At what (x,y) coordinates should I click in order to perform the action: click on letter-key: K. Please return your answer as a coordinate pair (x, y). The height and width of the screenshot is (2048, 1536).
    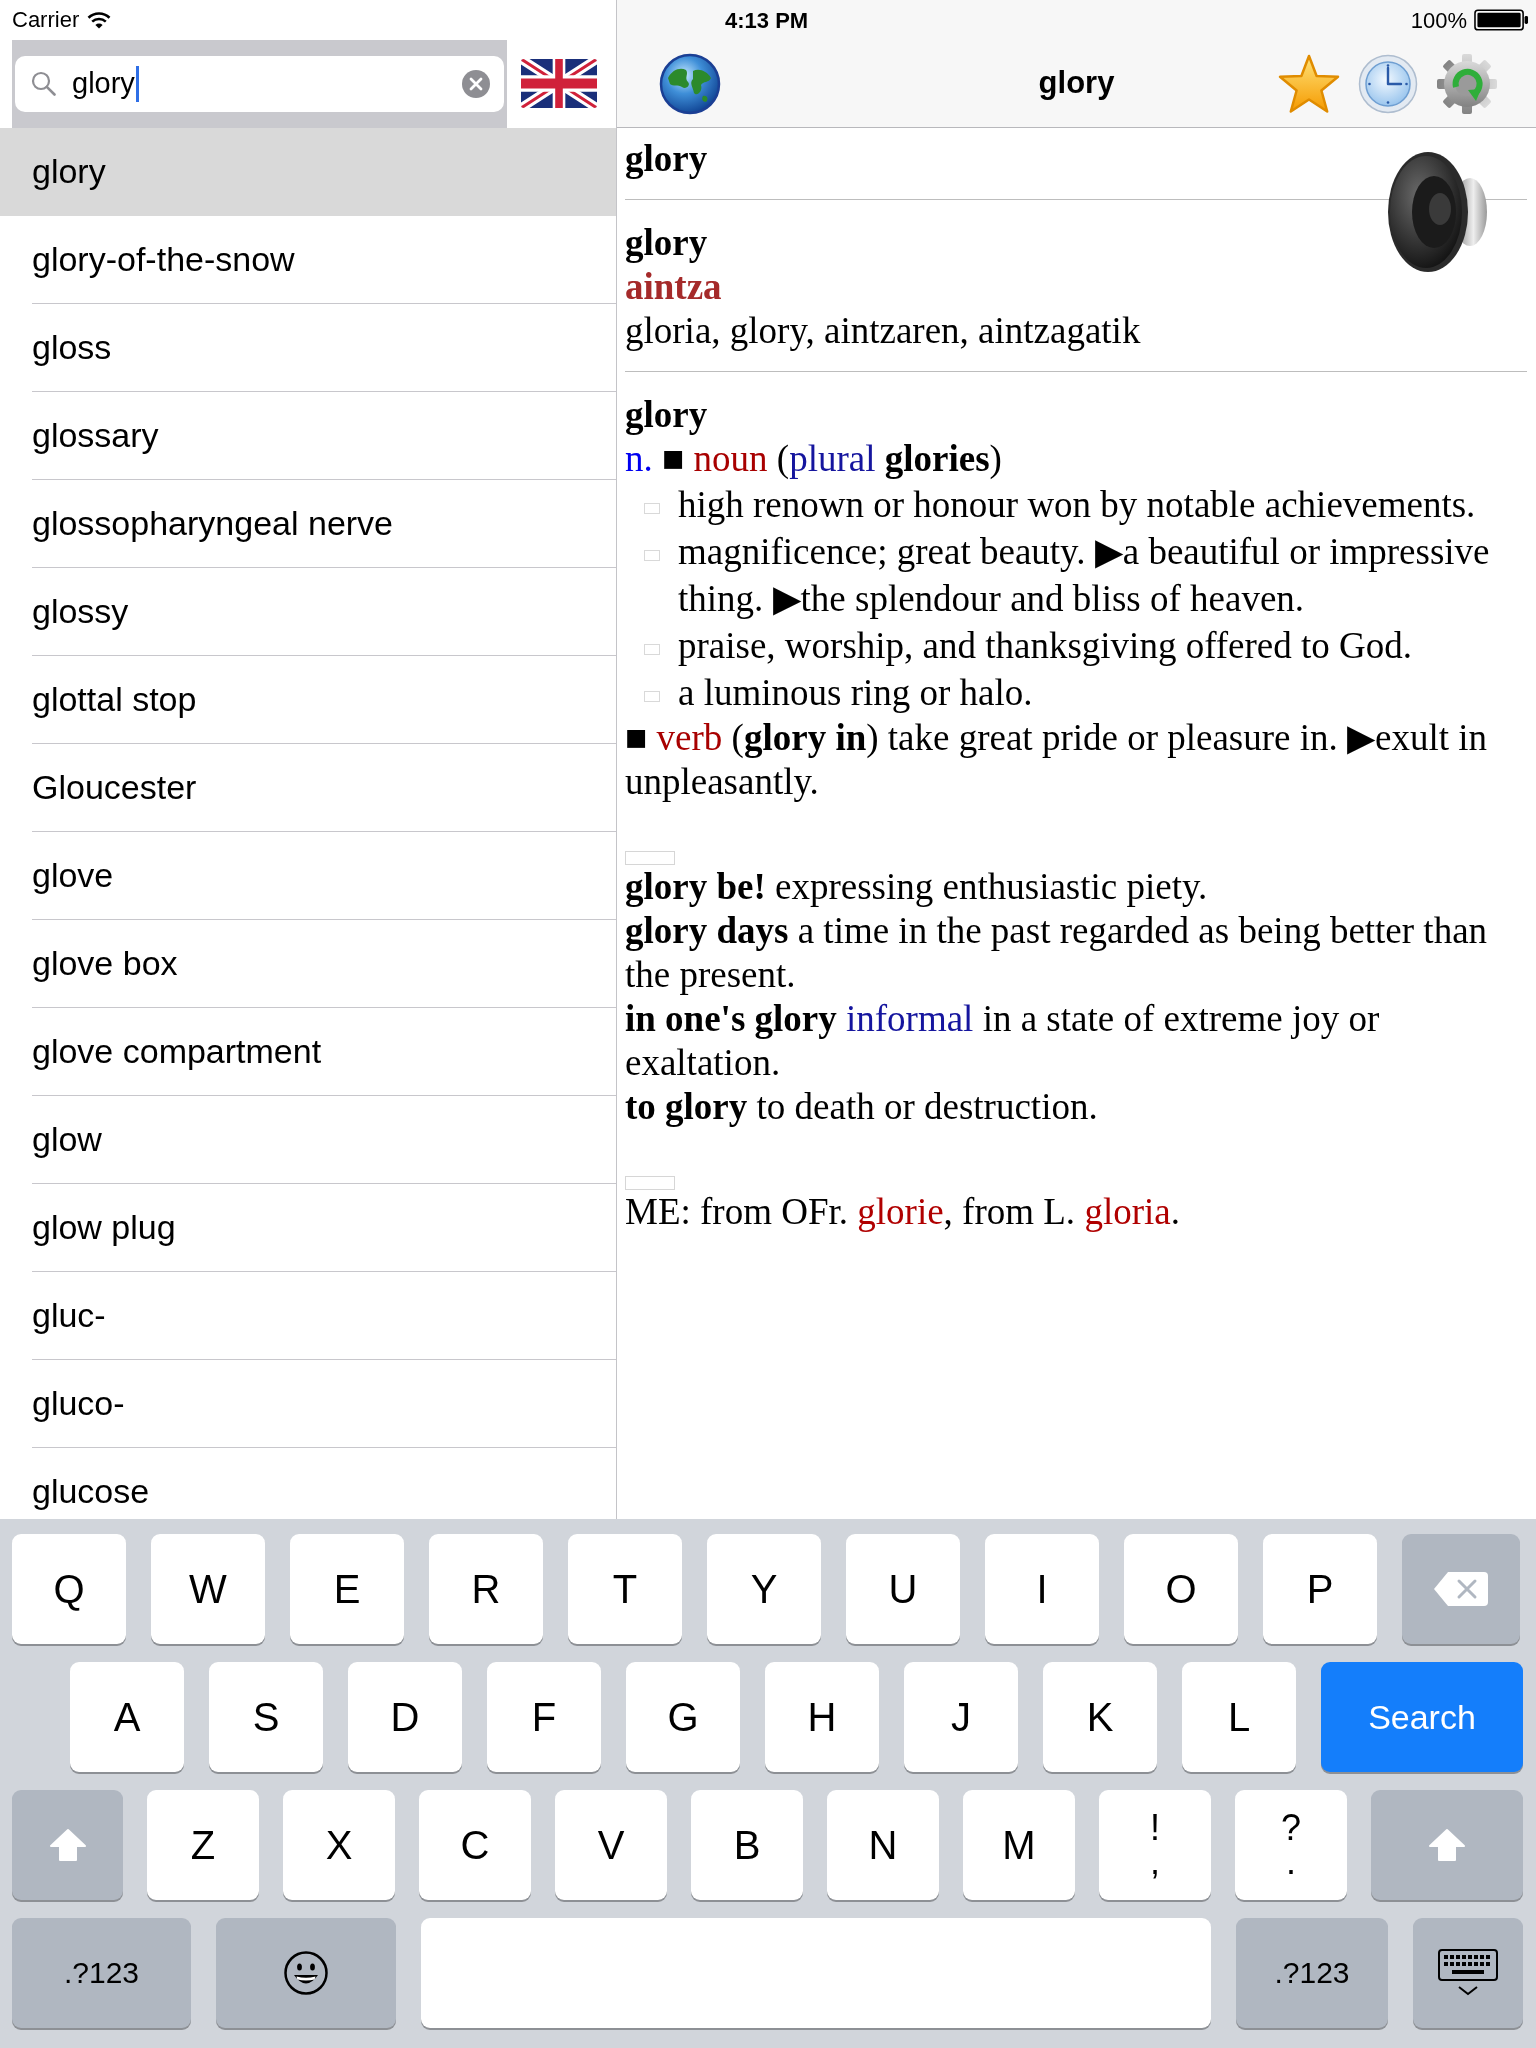
    Looking at the image, I should click on (1100, 1717).